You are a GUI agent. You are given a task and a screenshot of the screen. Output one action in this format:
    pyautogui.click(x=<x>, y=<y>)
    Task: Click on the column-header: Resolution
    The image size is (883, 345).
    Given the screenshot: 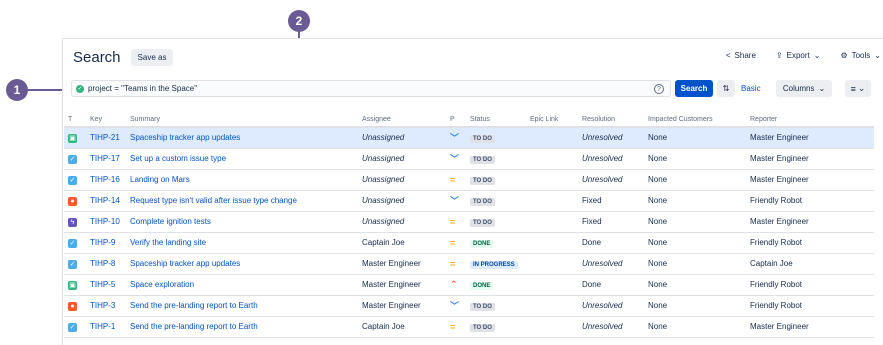 What is the action you would take?
    pyautogui.click(x=611, y=120)
    